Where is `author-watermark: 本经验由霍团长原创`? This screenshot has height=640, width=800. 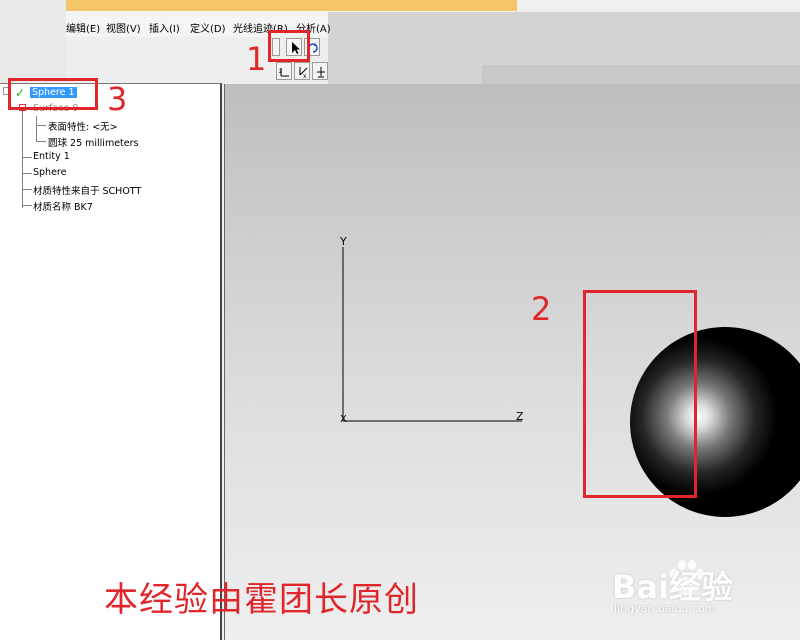
author-watermark: 本经验由霍团长原创 is located at coordinates (261, 600).